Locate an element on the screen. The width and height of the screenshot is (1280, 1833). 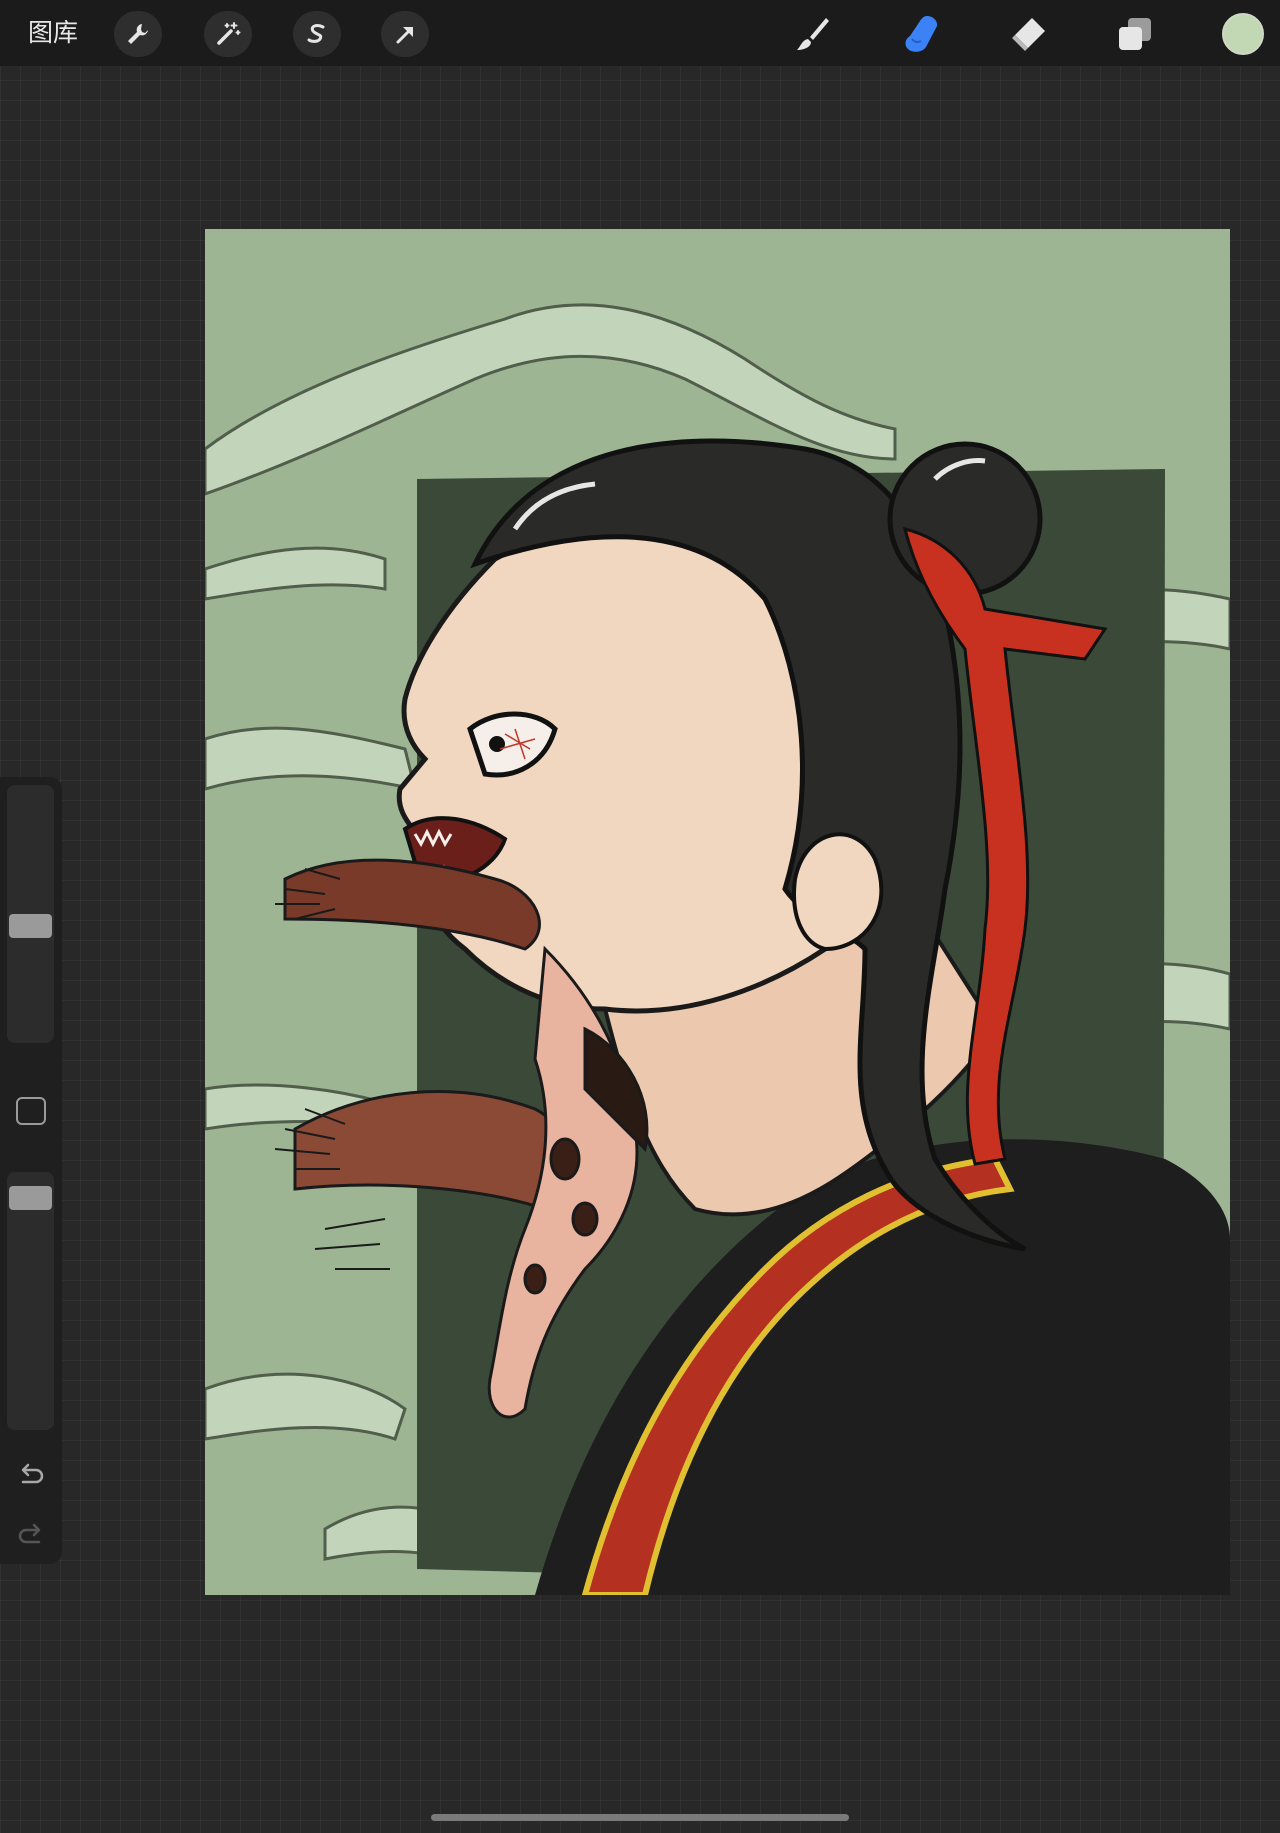
opacity-thumb is located at coordinates (30, 1197).